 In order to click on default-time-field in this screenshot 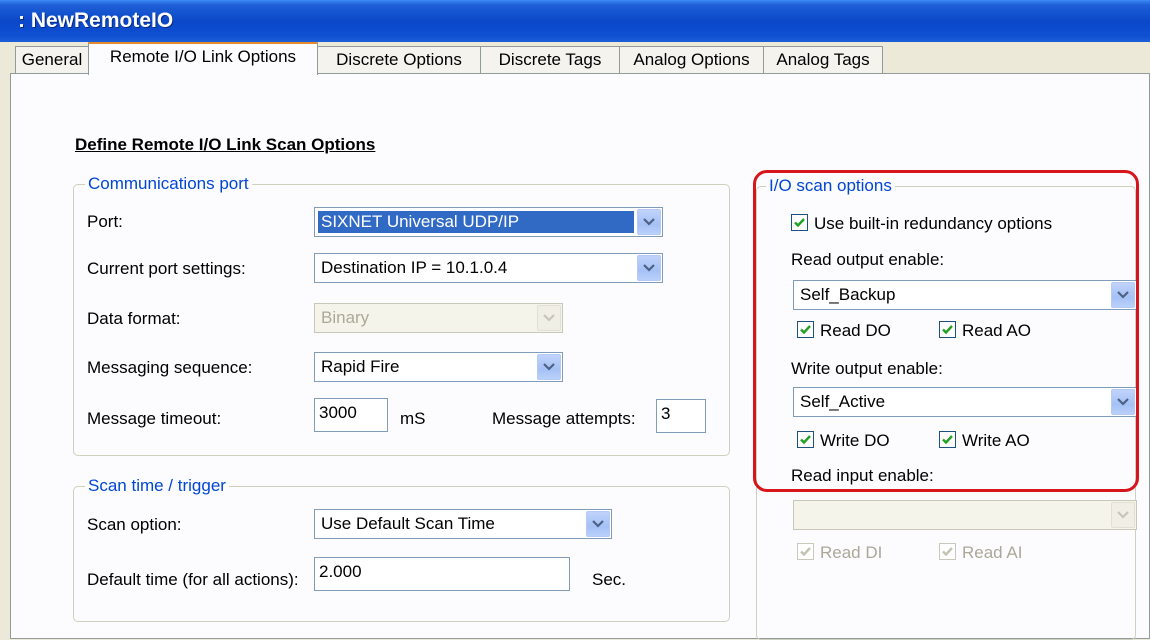, I will do `click(442, 572)`.